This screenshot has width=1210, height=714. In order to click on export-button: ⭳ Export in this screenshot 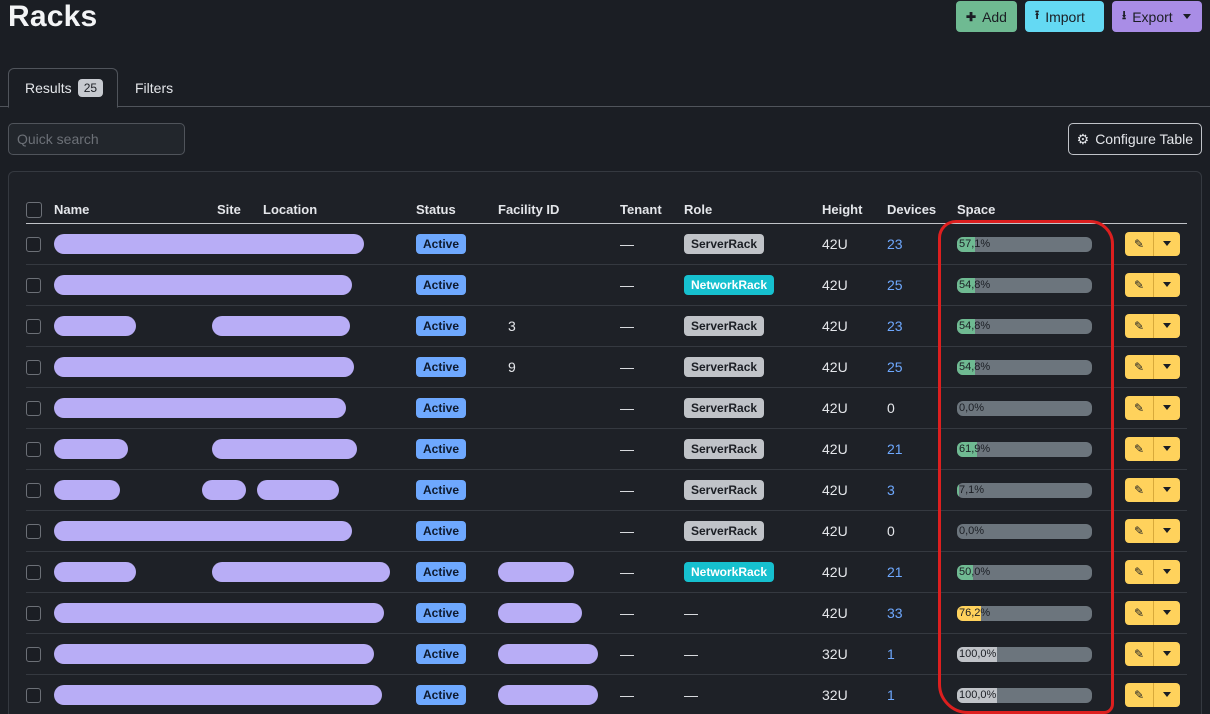, I will do `click(1157, 16)`.